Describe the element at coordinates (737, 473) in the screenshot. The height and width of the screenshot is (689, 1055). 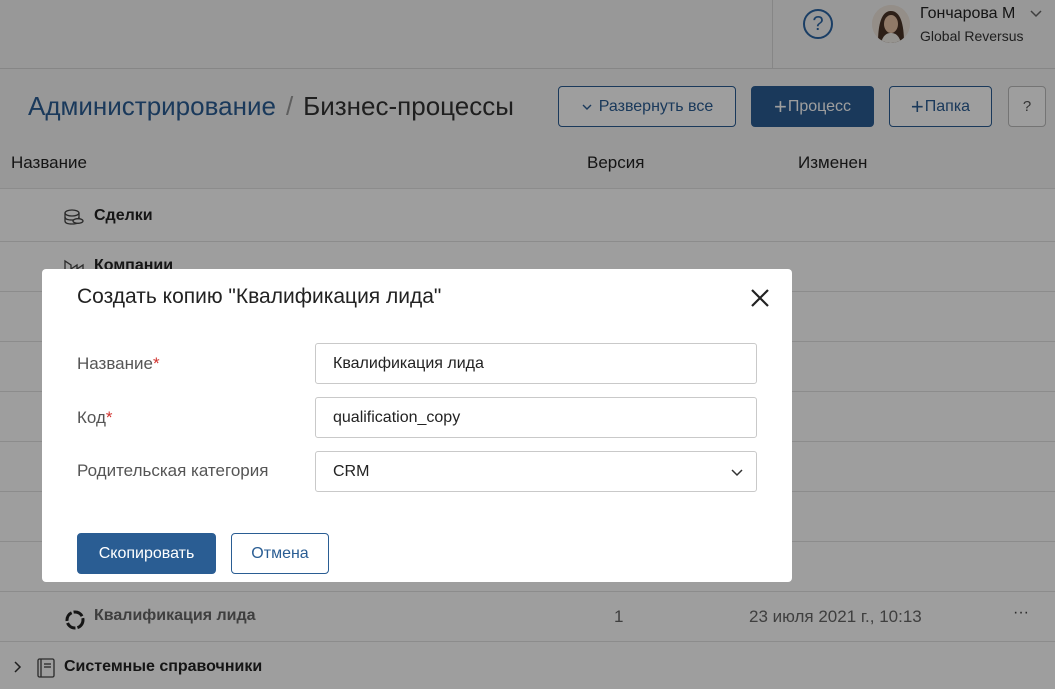
I see `chevron-down-icon` at that location.